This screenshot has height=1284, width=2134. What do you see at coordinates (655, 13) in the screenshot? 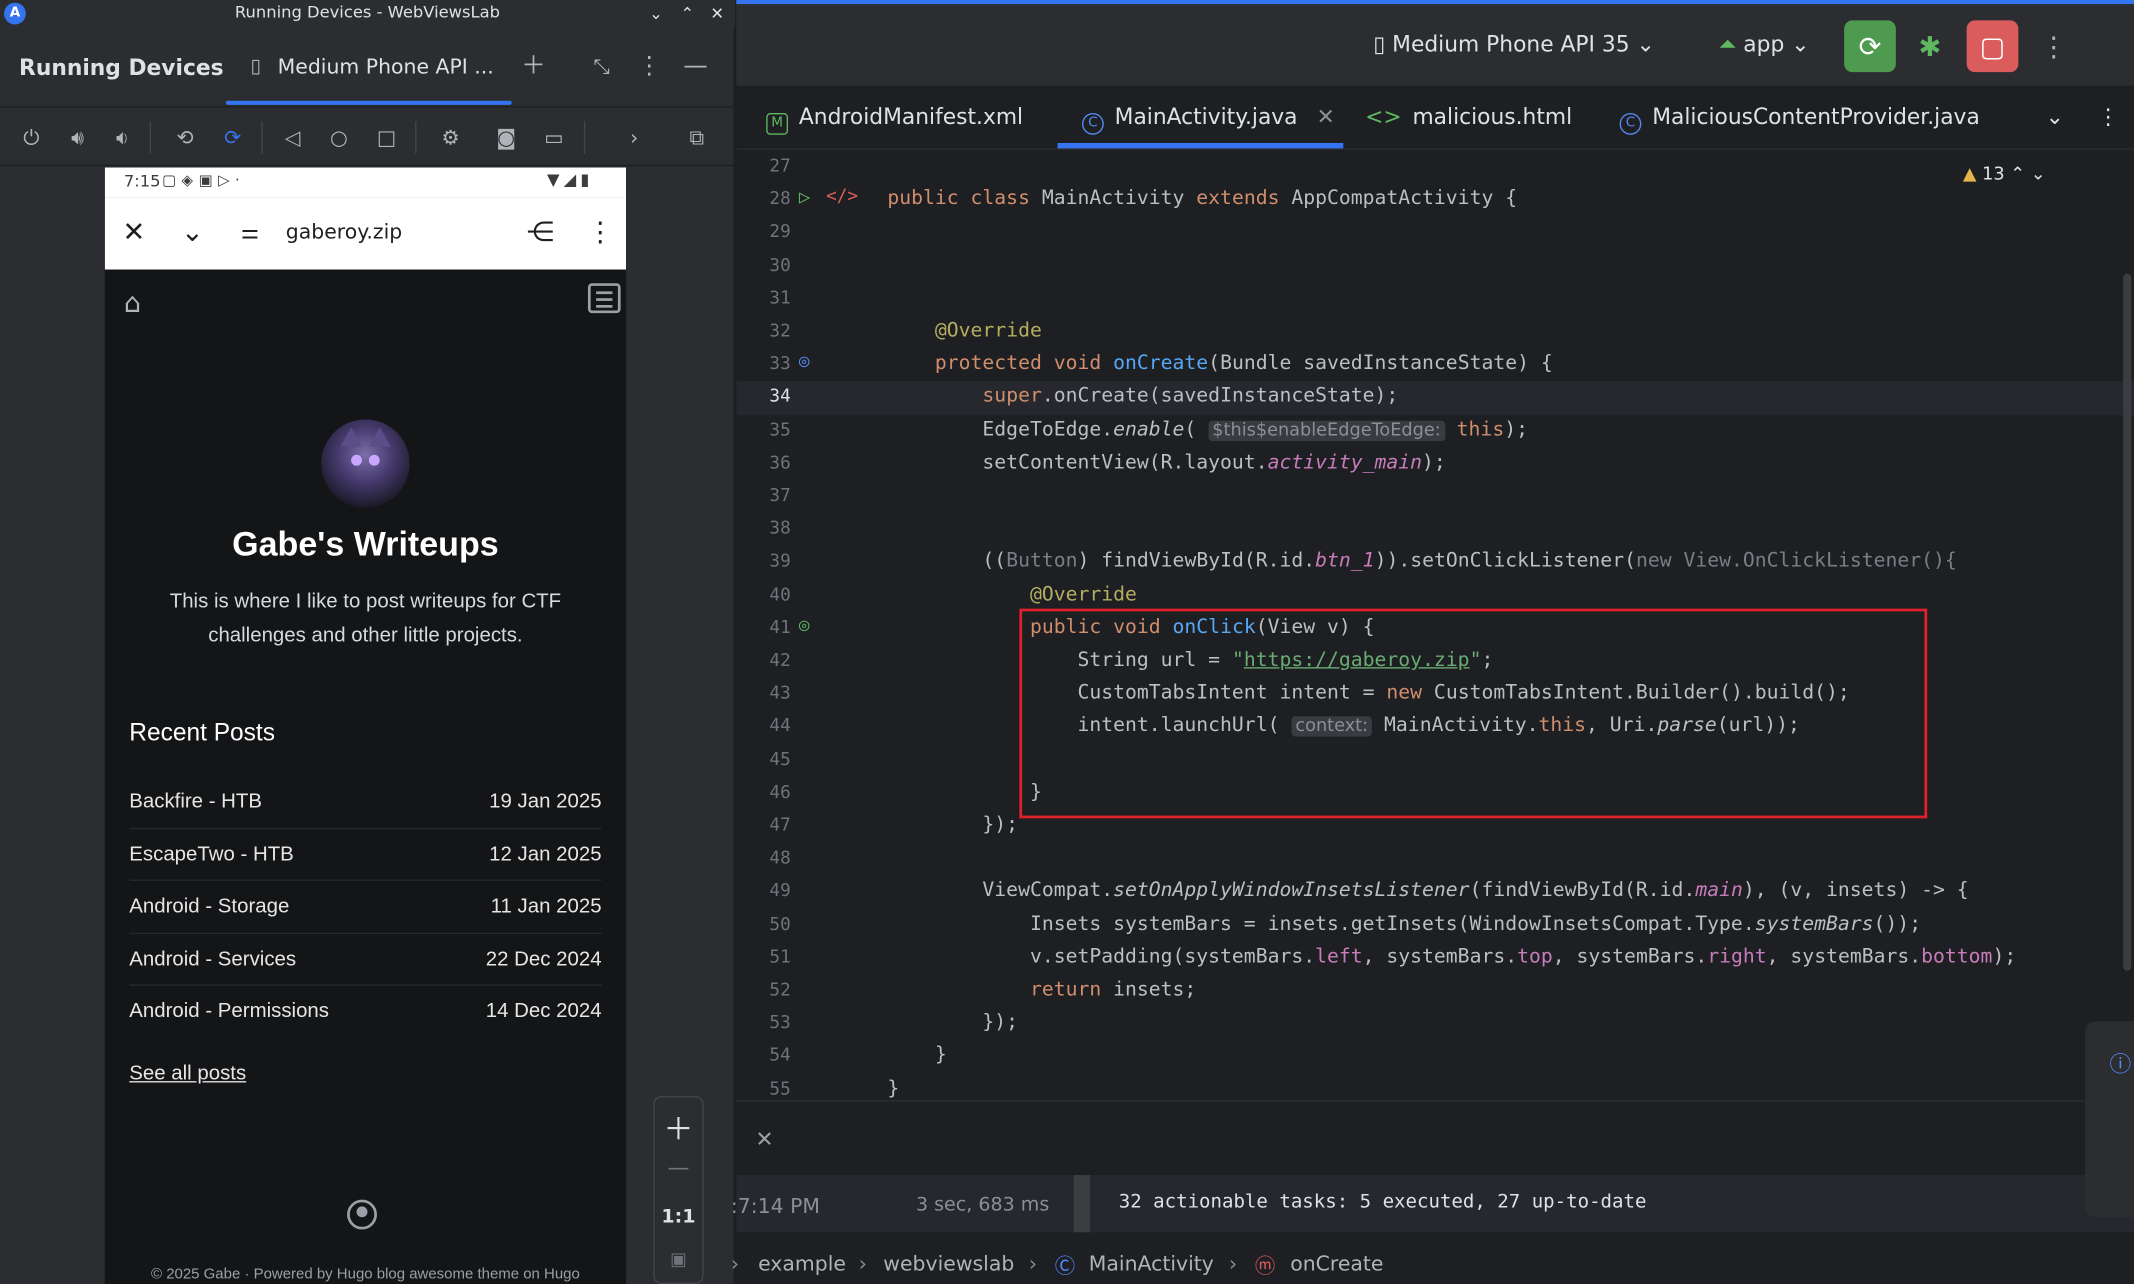
I see `minimize-window-button: ⌄` at bounding box center [655, 13].